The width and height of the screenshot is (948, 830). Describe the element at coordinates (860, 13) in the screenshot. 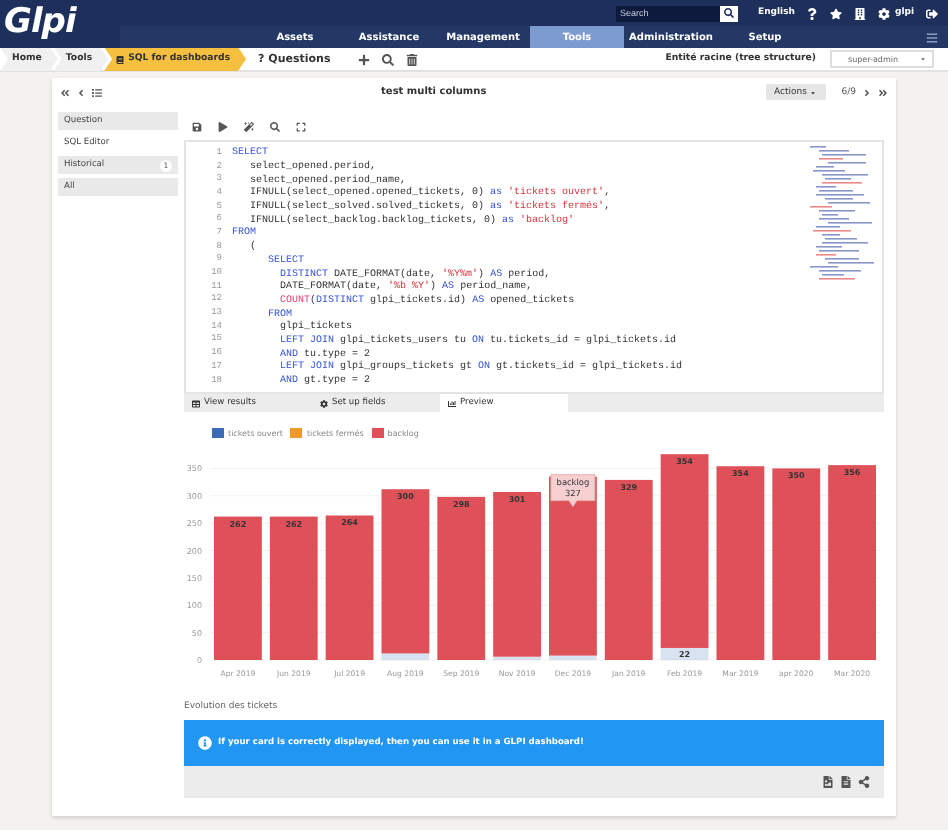

I see `building-icon` at that location.